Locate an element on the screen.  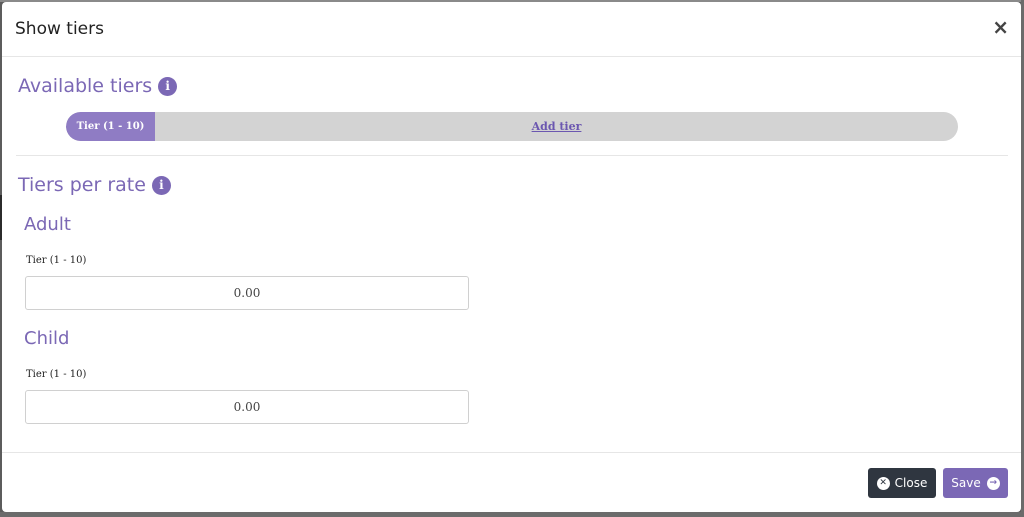
close-icon: × is located at coordinates (1000, 27).